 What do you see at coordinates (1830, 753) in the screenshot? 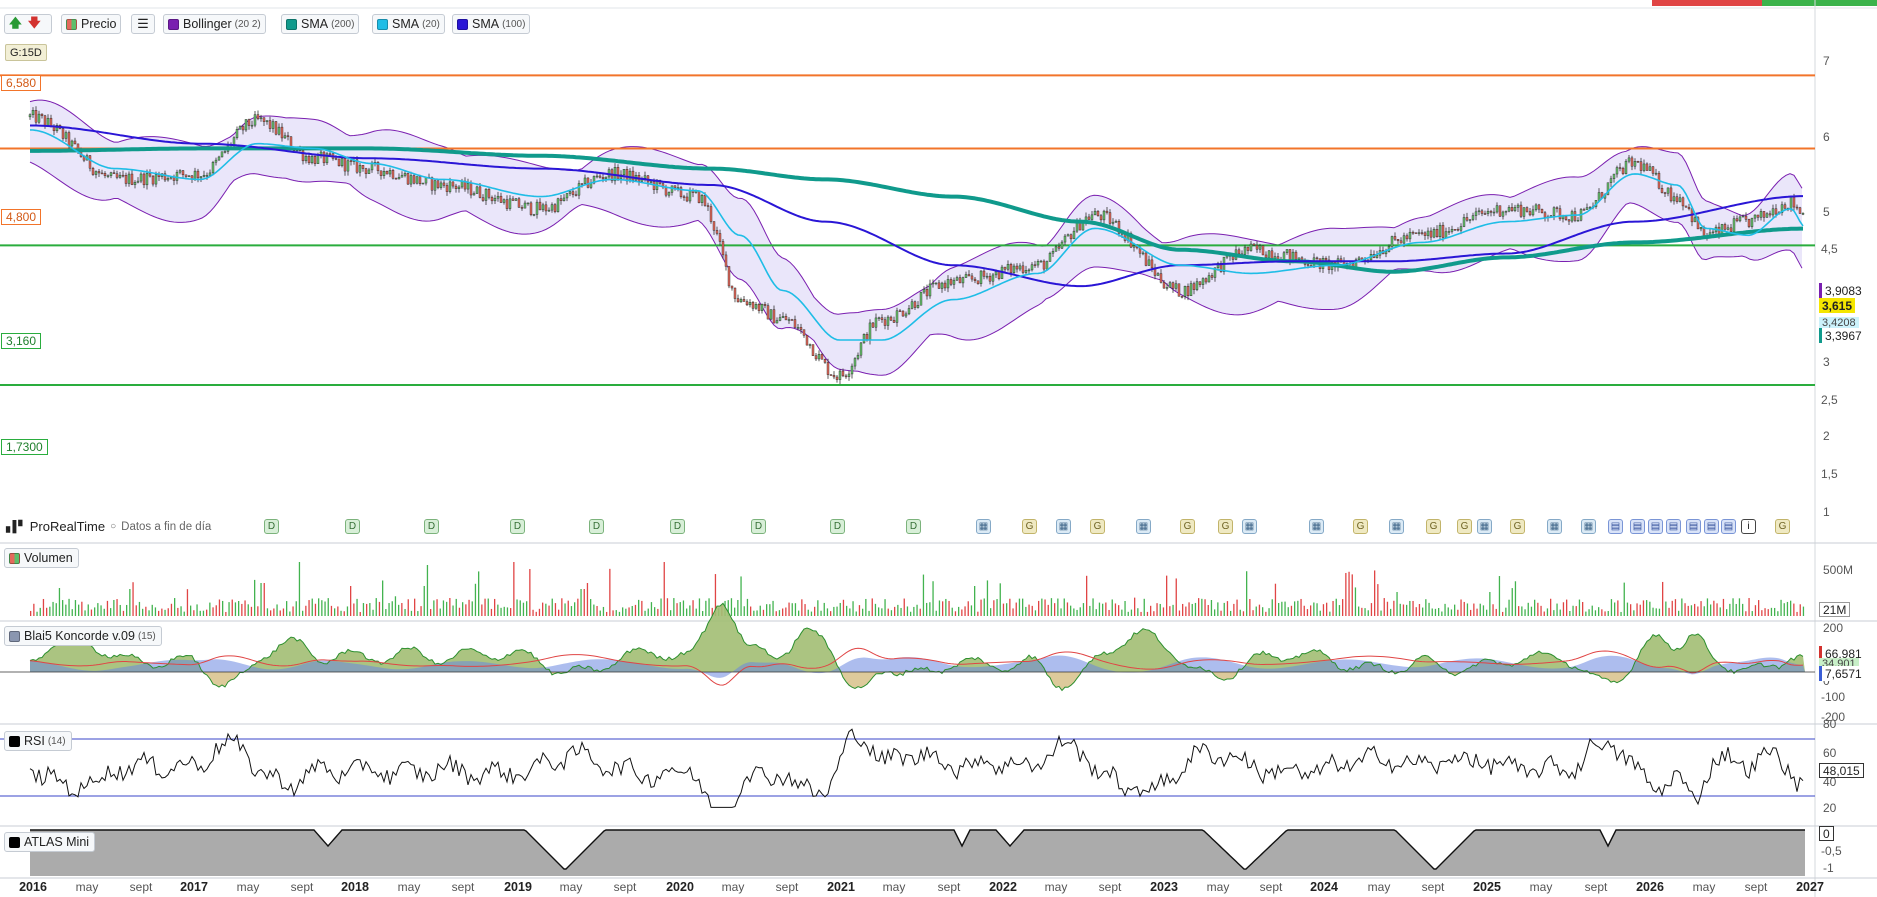
I see `rsi-tick: 60` at bounding box center [1830, 753].